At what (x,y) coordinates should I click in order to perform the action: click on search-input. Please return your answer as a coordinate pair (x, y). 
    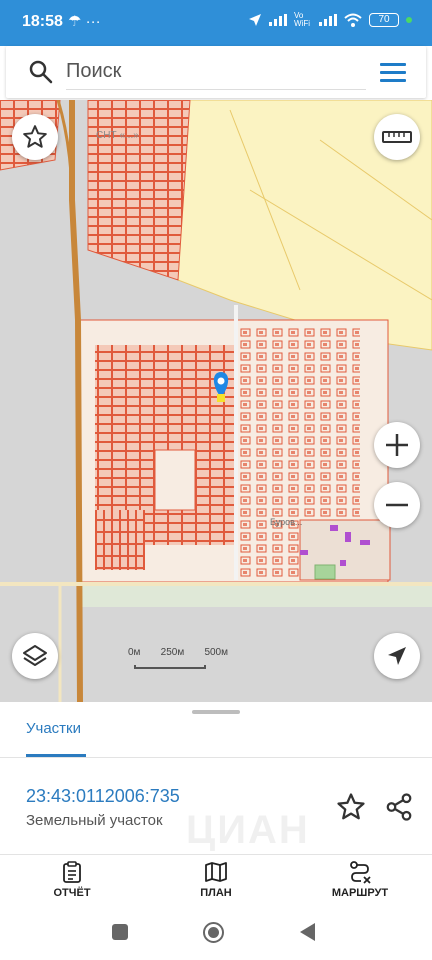
    Looking at the image, I should click on (216, 72).